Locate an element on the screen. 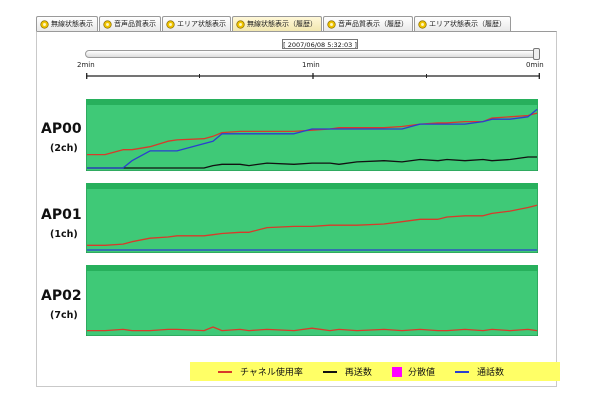 This screenshot has width=610, height=400. tab-radio-status: 無線状態表示 is located at coordinates (67, 23).